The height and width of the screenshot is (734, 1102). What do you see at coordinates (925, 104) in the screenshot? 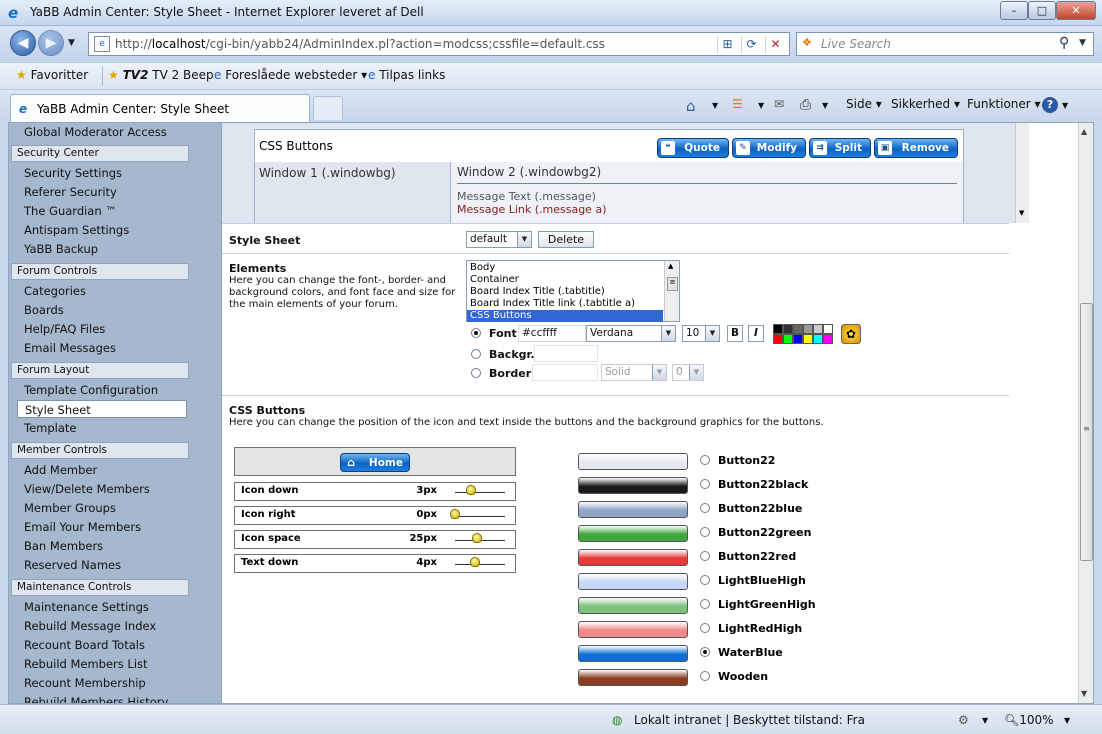
I see `safety-menu: Sikkerhed ▾` at bounding box center [925, 104].